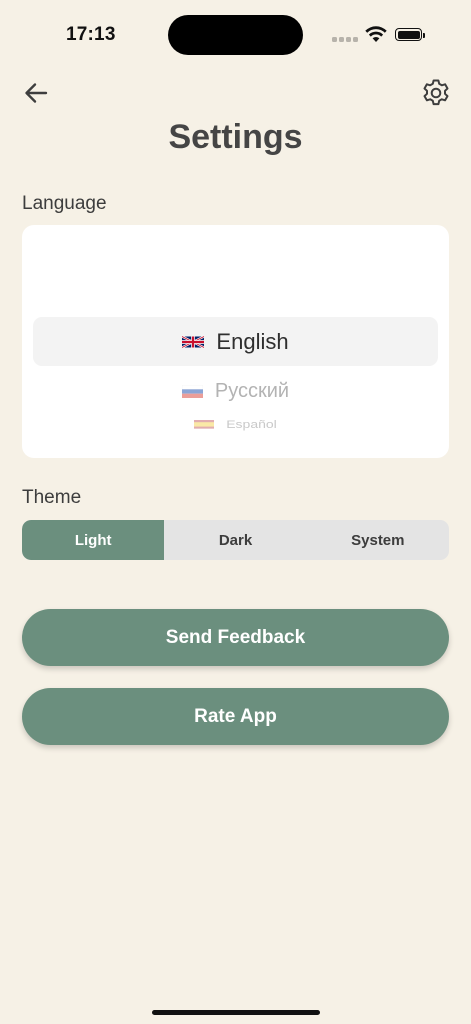 The width and height of the screenshot is (471, 1024). I want to click on language-option-label: Русский, so click(252, 390).